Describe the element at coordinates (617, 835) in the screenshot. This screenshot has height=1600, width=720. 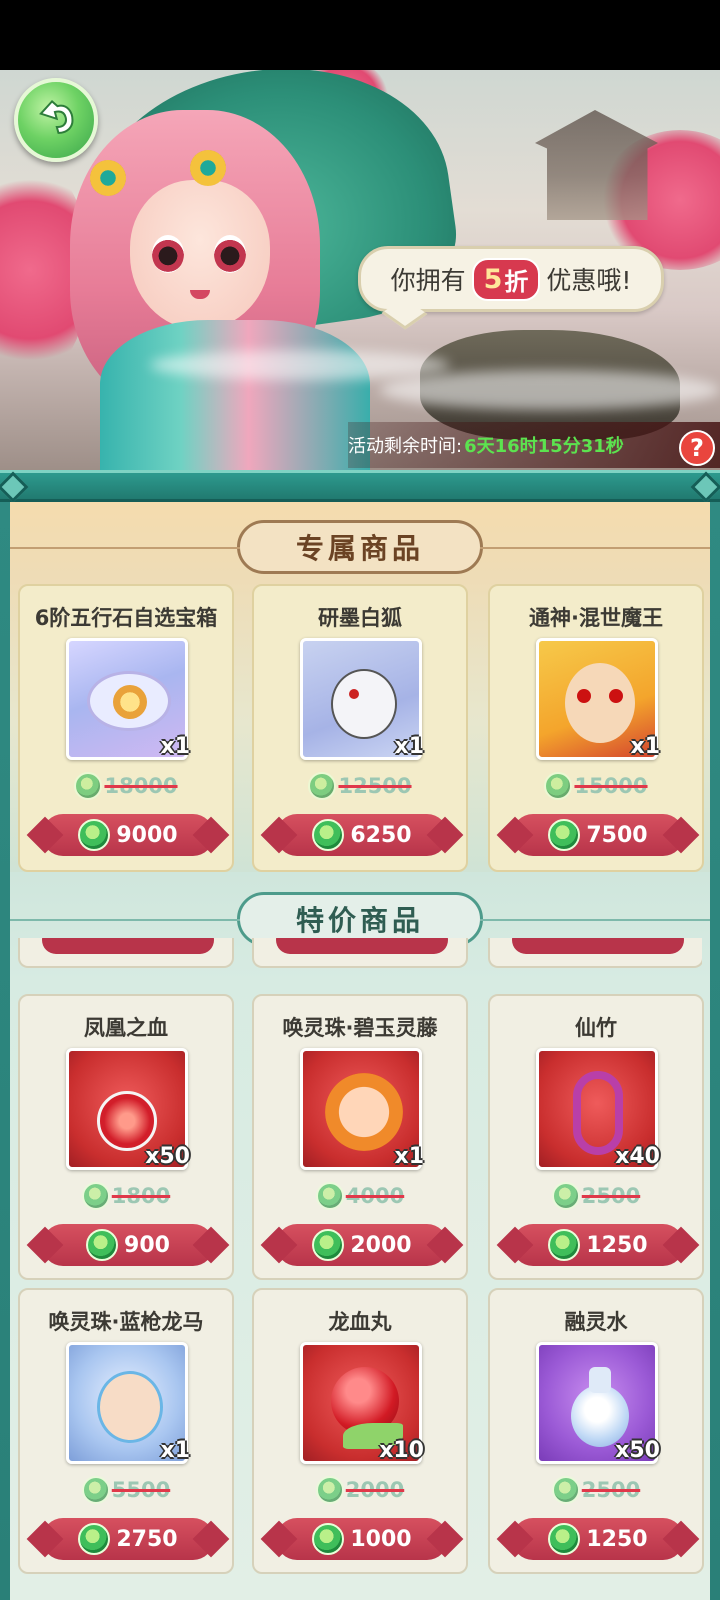
I see `price-value: 7500` at that location.